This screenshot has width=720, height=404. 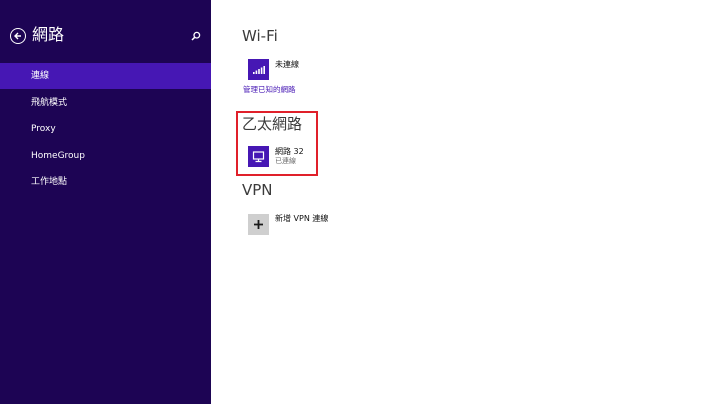 I want to click on wifi-signal-icon, so click(x=259, y=70).